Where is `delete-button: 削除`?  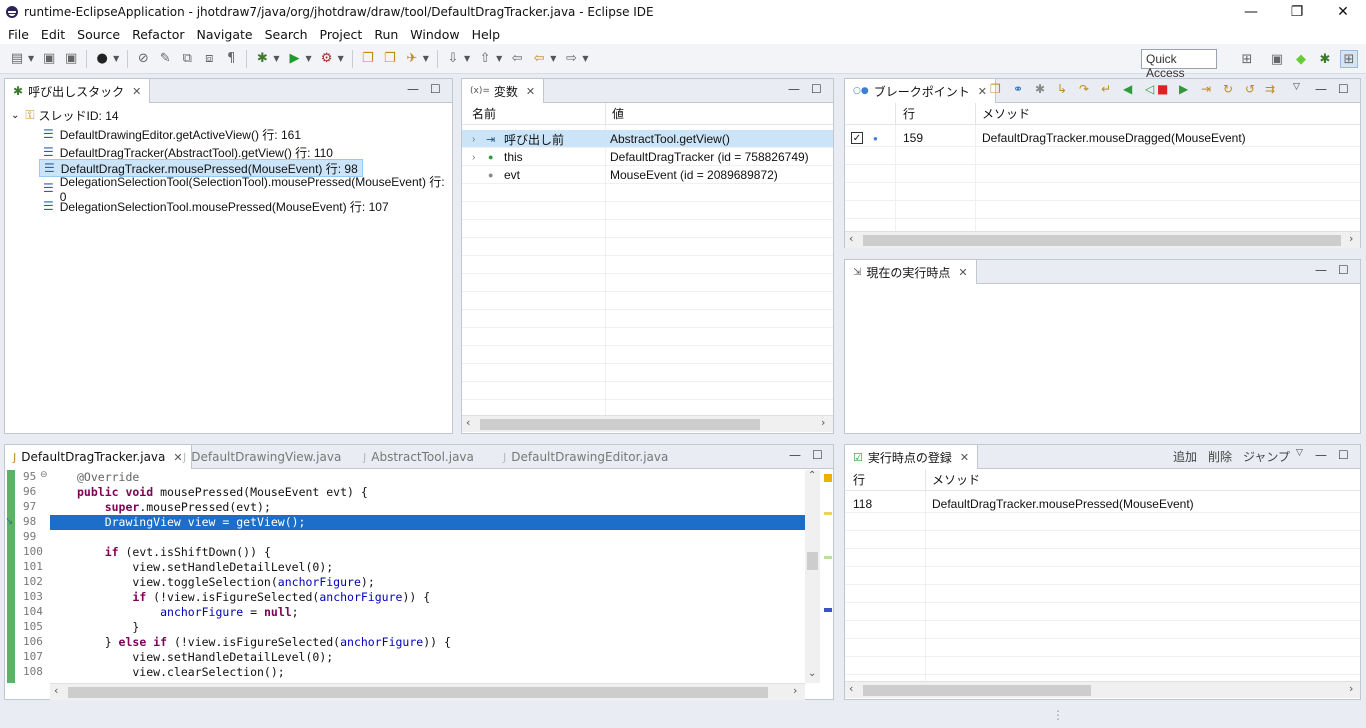 delete-button: 削除 is located at coordinates (1220, 456).